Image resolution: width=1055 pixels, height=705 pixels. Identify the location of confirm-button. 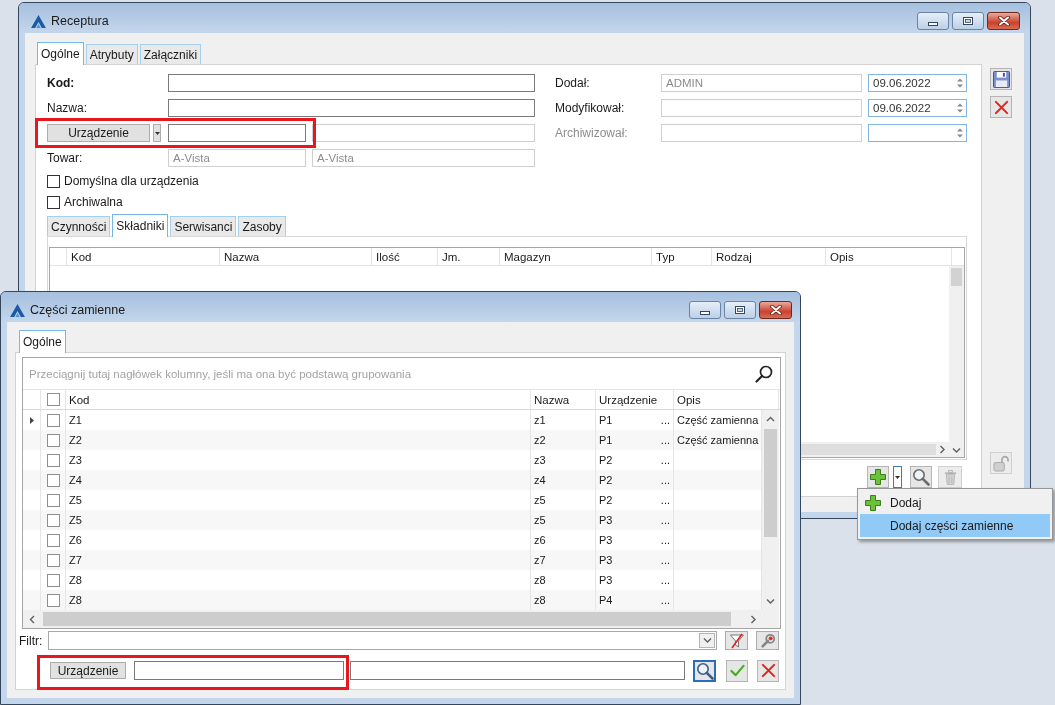
(737, 670).